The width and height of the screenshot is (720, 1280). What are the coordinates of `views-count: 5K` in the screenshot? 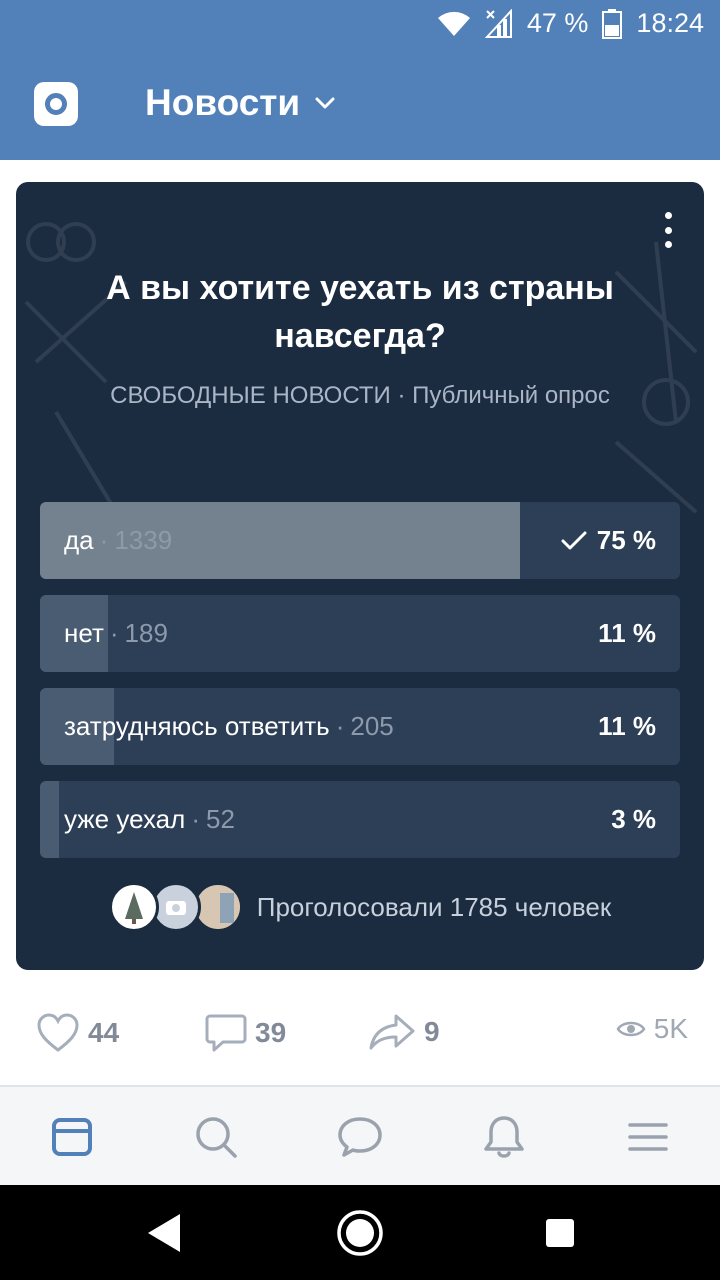 It's located at (670, 1028).